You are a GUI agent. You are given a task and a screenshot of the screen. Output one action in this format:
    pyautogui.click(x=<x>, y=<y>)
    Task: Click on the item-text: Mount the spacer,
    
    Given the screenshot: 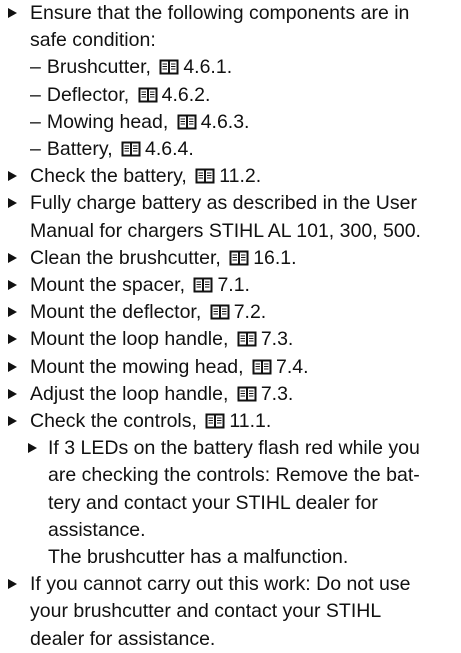 What is the action you would take?
    pyautogui.click(x=110, y=285)
    